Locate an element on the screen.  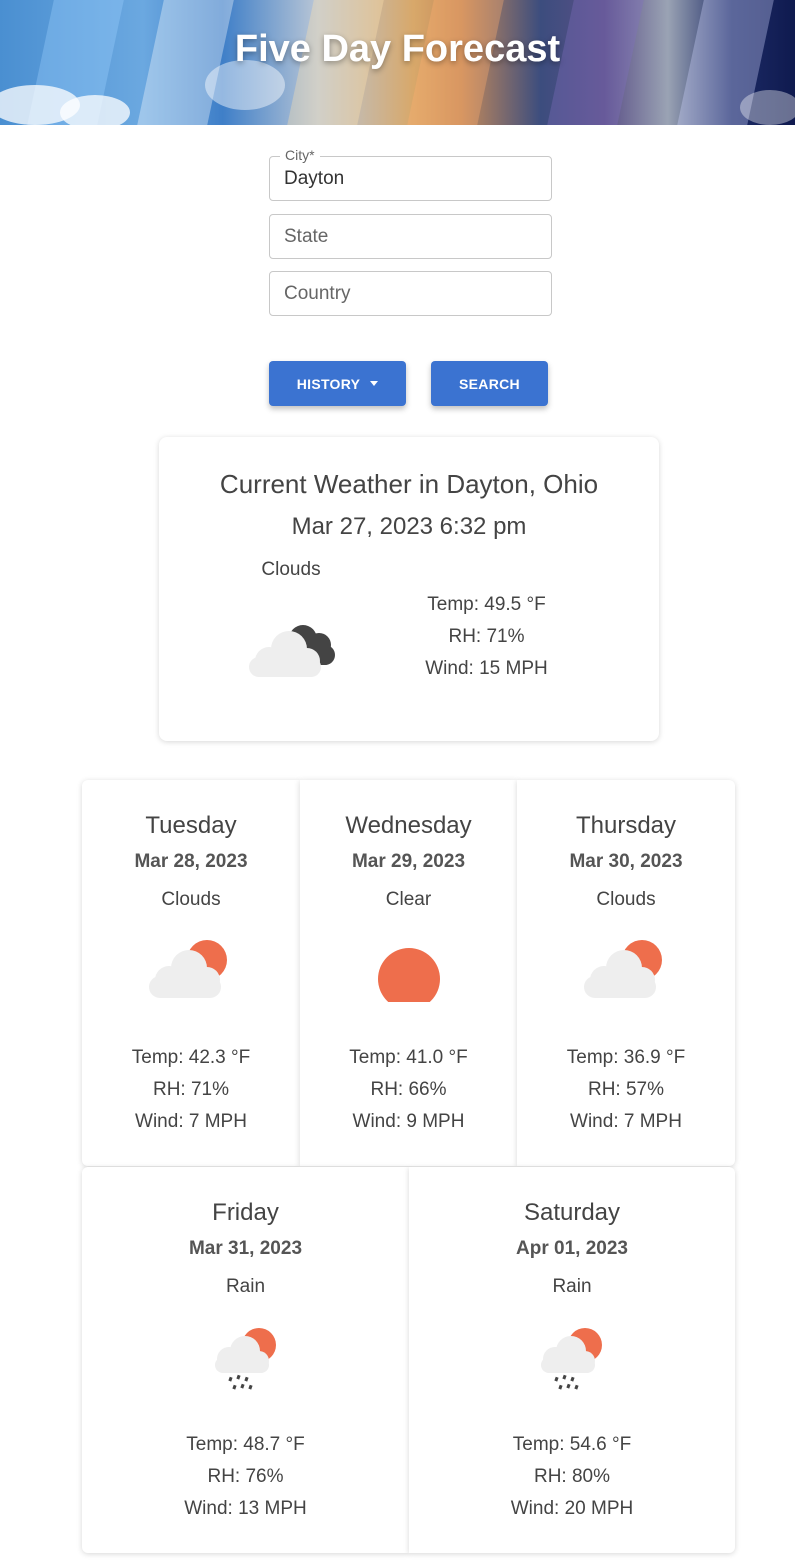
history-button-label: HISTORY is located at coordinates (328, 383).